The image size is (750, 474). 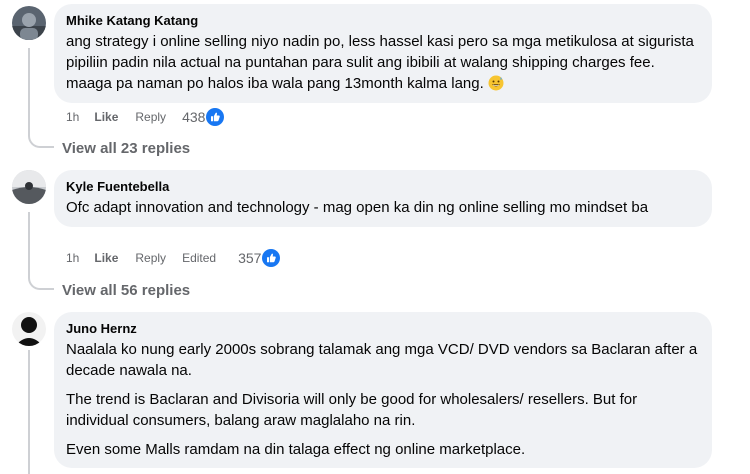 I want to click on grinning-sweat-emoji-icon, so click(x=496, y=83).